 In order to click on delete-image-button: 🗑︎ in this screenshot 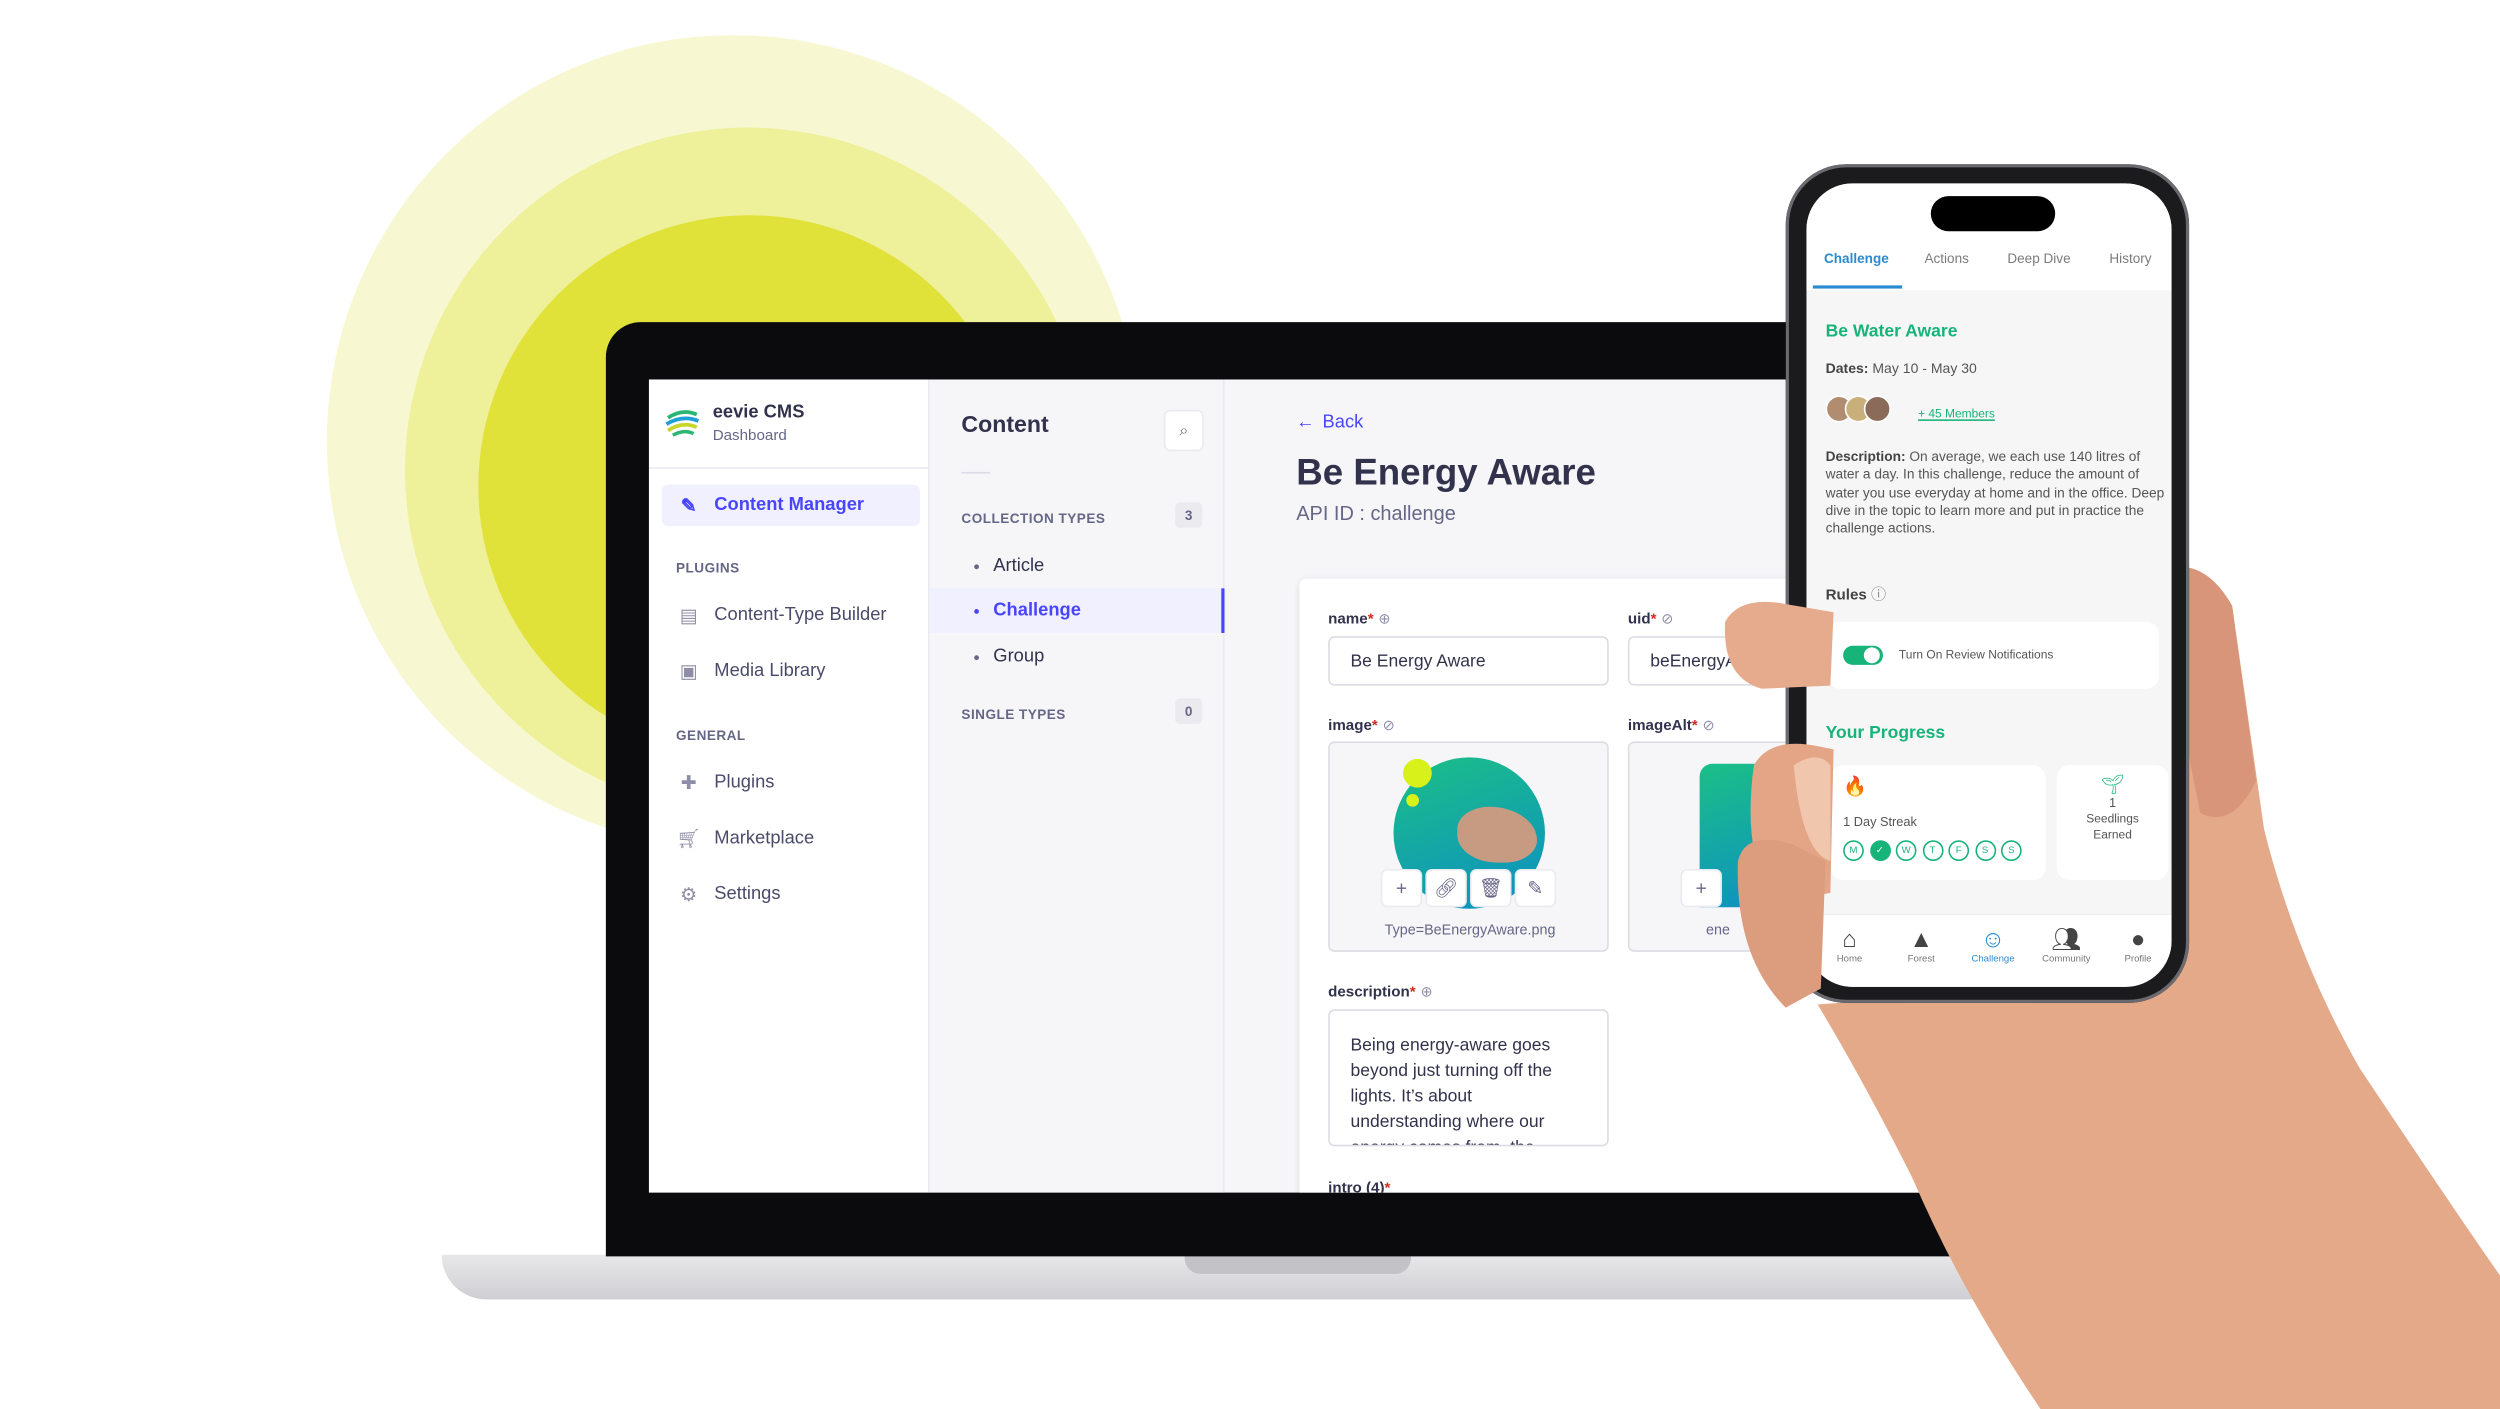, I will do `click(1491, 888)`.